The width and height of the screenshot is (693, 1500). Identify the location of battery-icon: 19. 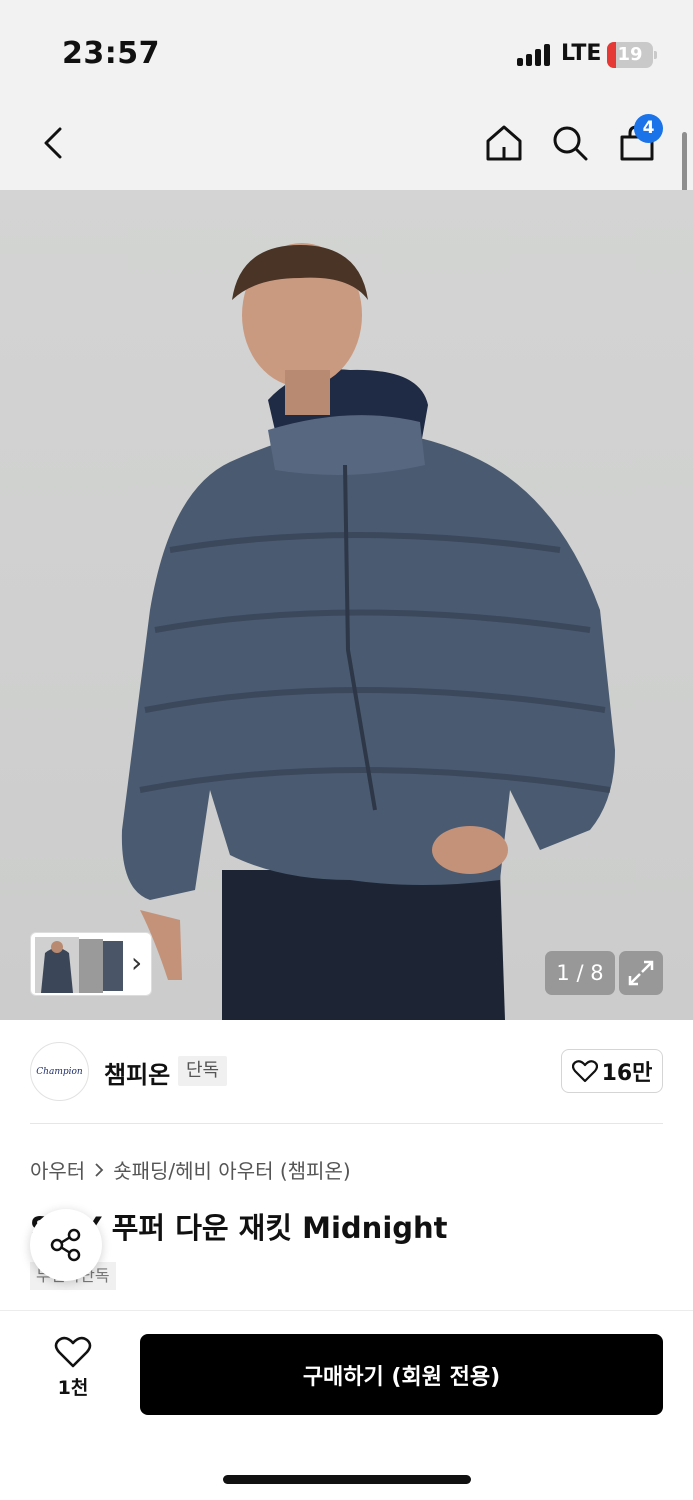
(632, 55).